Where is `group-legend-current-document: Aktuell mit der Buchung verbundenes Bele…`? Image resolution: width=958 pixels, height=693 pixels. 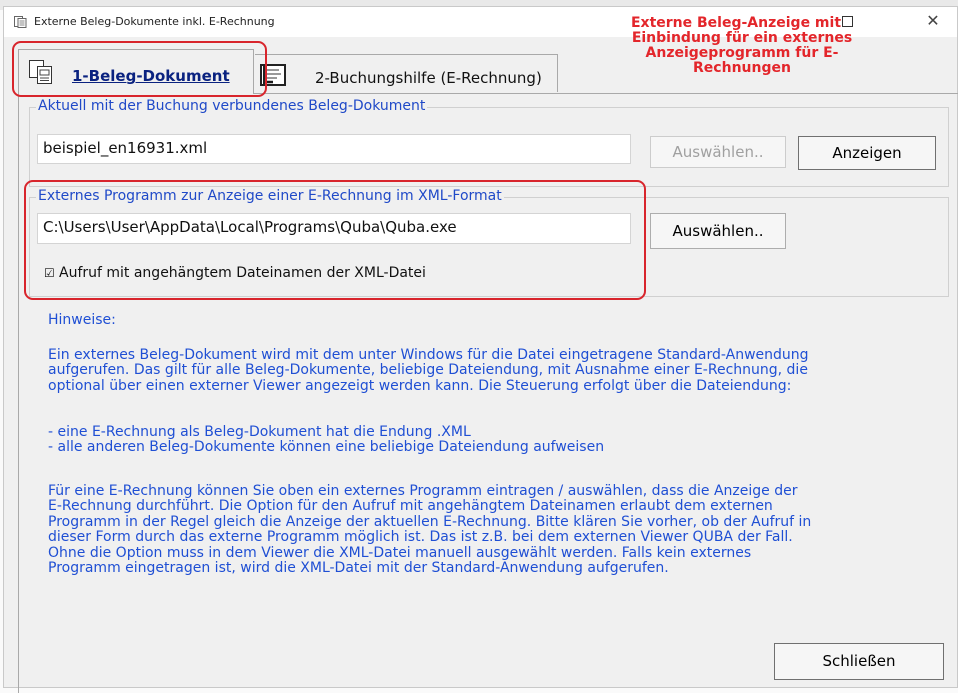
group-legend-current-document: Aktuell mit der Buchung verbundenes Bele… is located at coordinates (232, 106).